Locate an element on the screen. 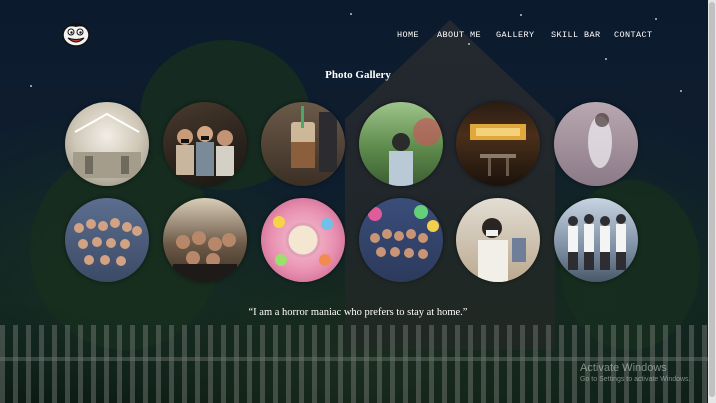  gallery-photo-group-selfie is located at coordinates (205, 240).